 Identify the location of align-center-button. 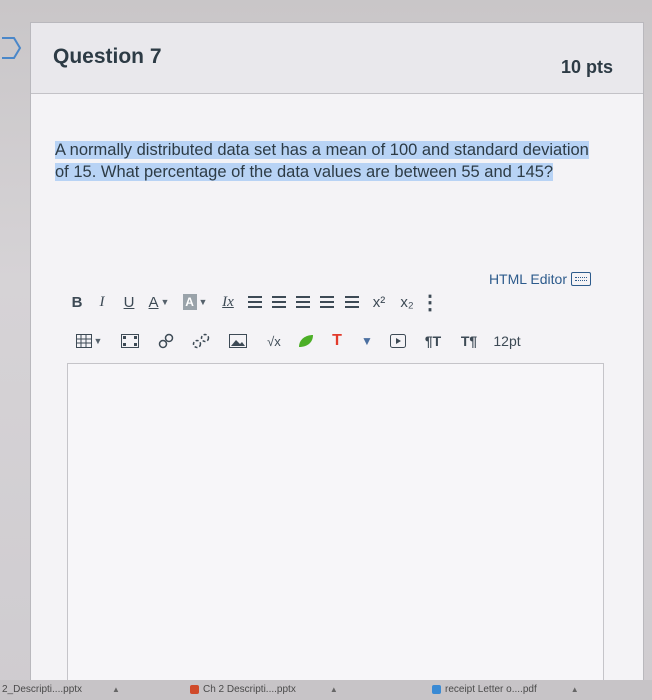
(279, 302).